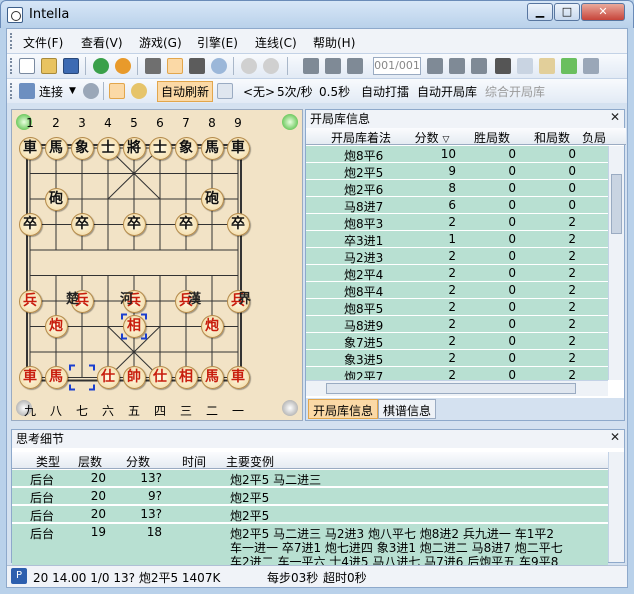  What do you see at coordinates (101, 66) in the screenshot?
I see `engine-icon` at bounding box center [101, 66].